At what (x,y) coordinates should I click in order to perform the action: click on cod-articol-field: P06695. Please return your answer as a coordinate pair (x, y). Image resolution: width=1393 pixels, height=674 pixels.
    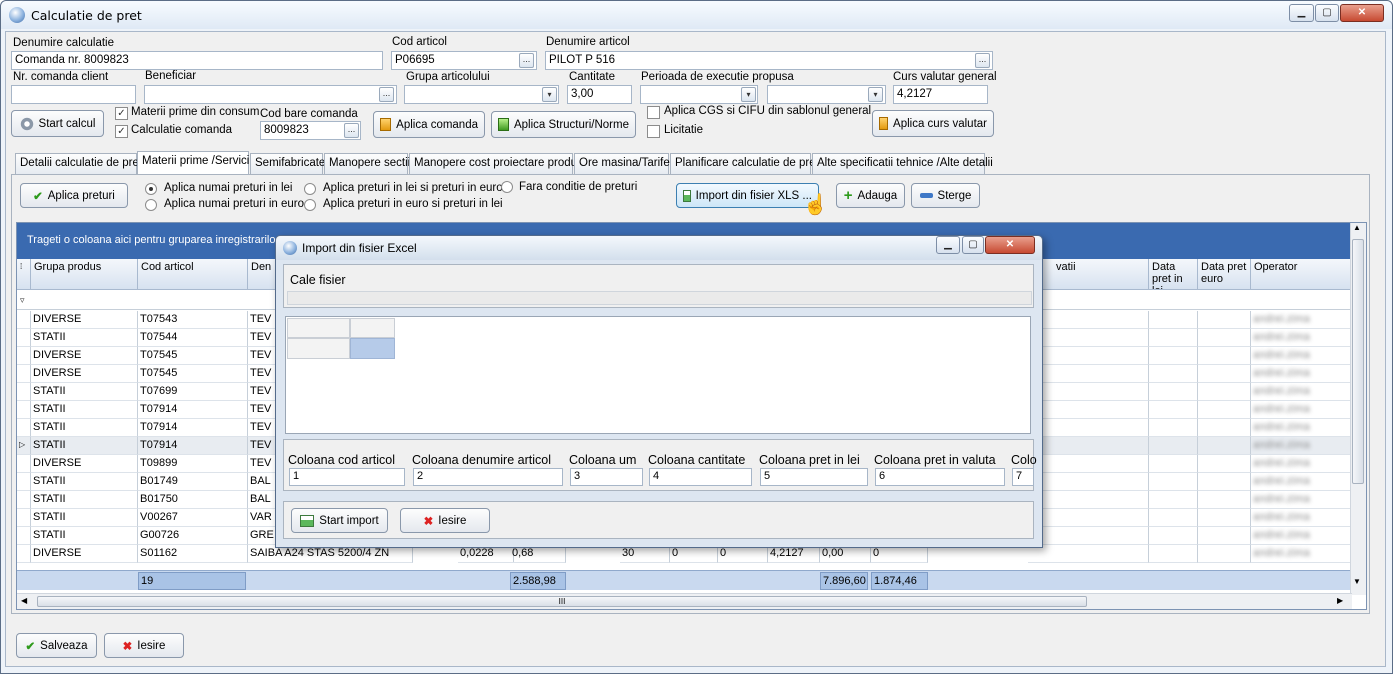
    Looking at the image, I should click on (464, 60).